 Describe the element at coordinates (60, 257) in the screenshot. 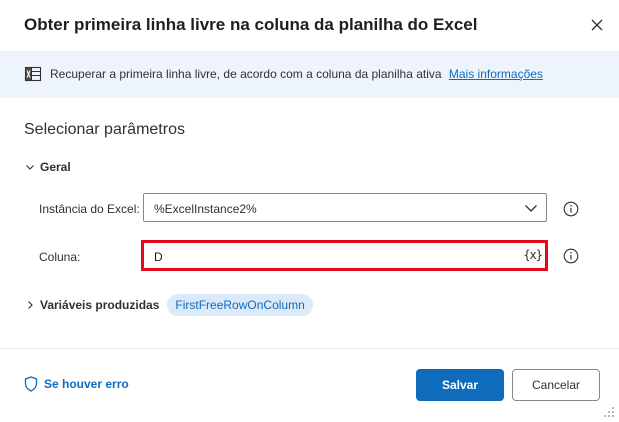

I see `column-label: Coluna:` at that location.